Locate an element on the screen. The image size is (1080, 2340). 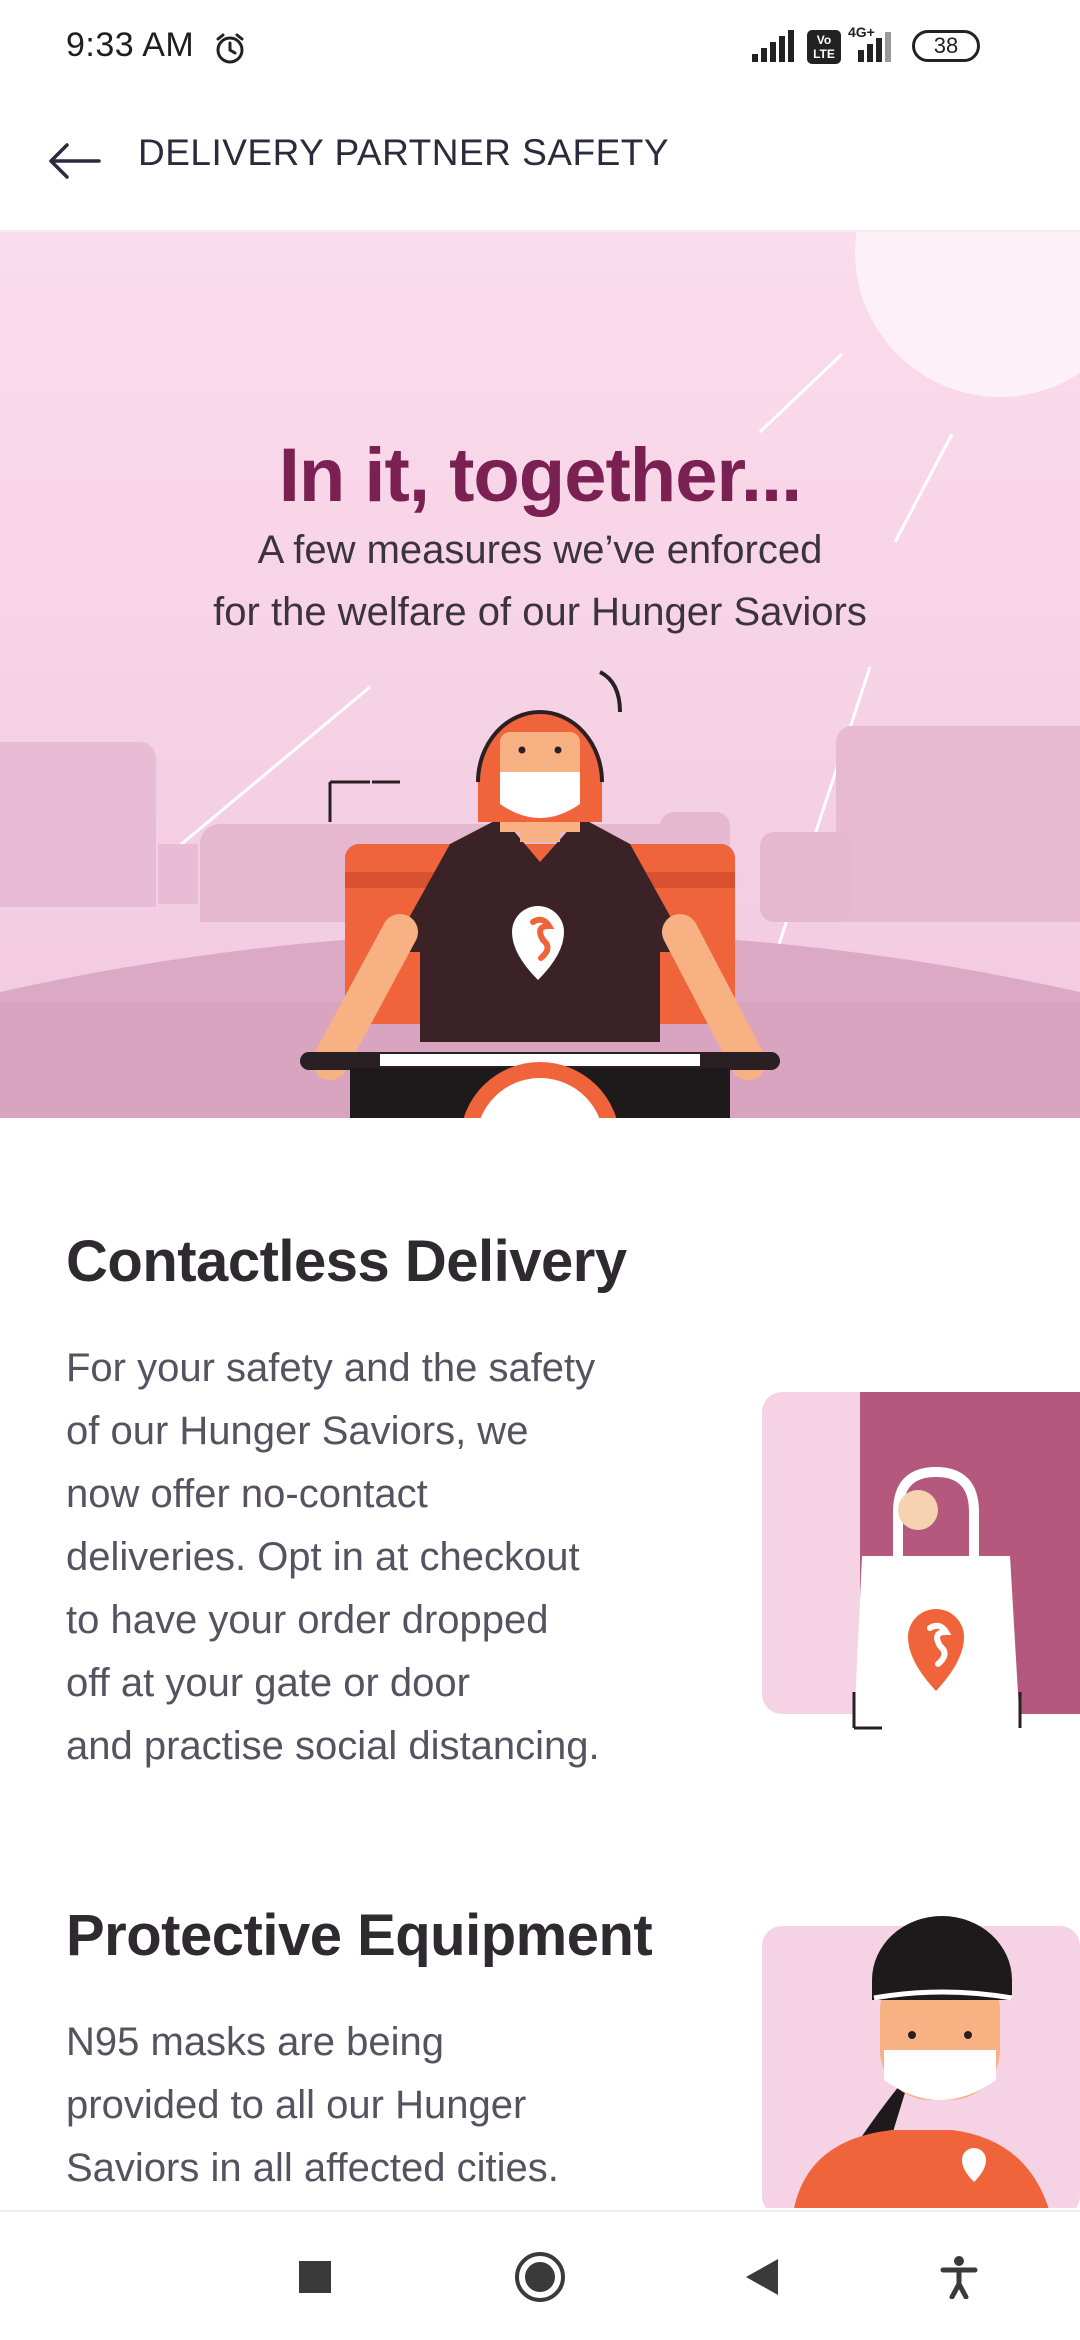
body-line: deliveries. Opt in at checkout is located at coordinates (323, 1557).